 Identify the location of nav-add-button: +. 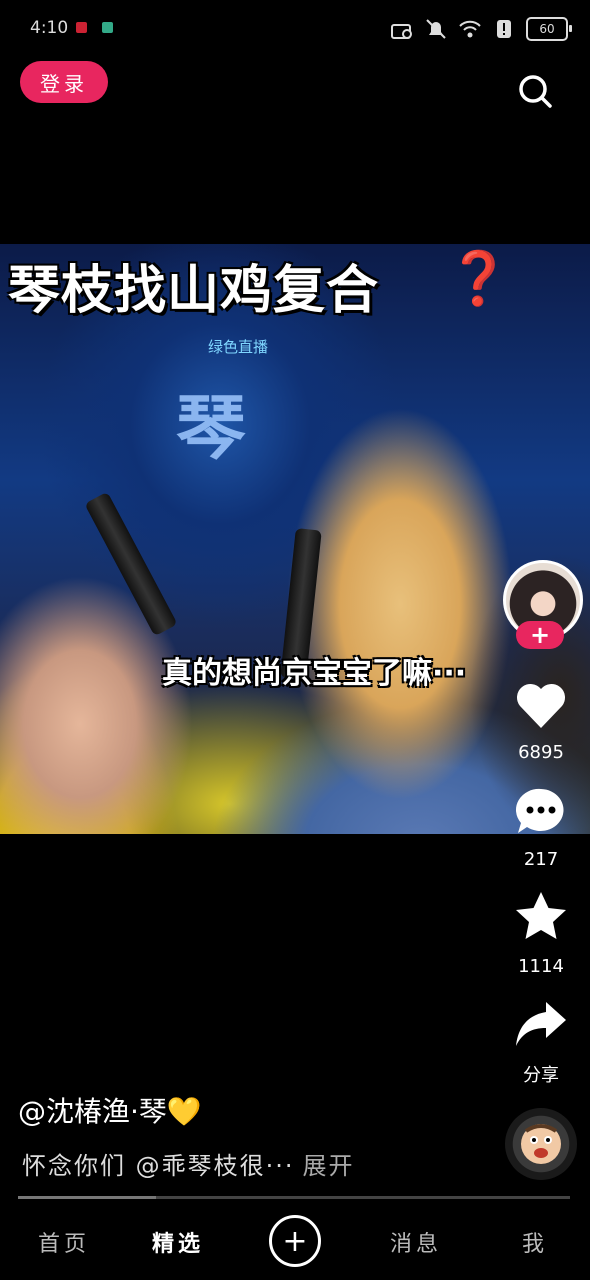
(295, 1241).